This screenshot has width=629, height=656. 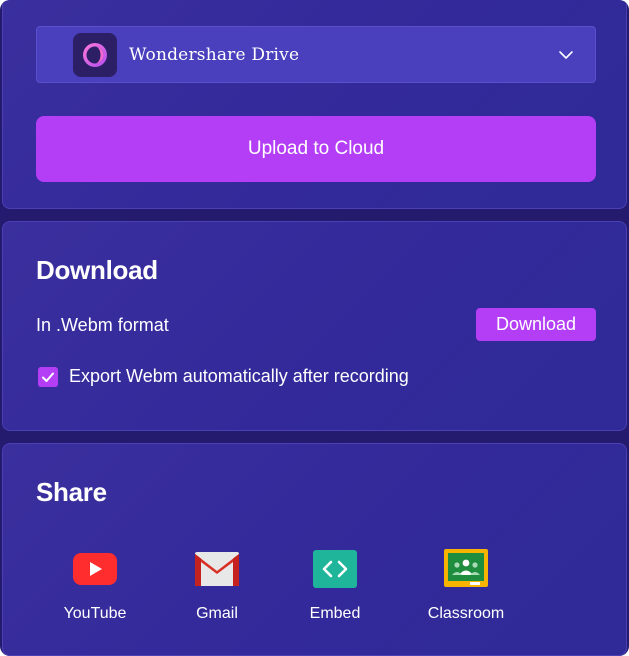 I want to click on chevron-down-icon, so click(x=566, y=55).